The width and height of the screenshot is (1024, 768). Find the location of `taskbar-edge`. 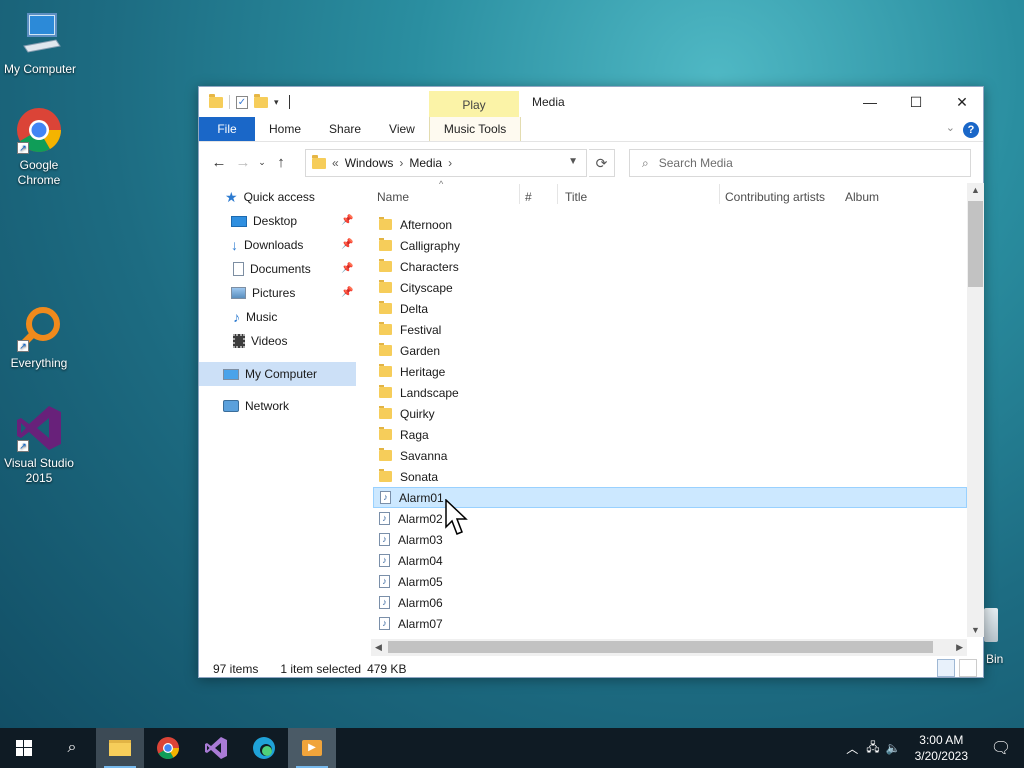

taskbar-edge is located at coordinates (264, 748).